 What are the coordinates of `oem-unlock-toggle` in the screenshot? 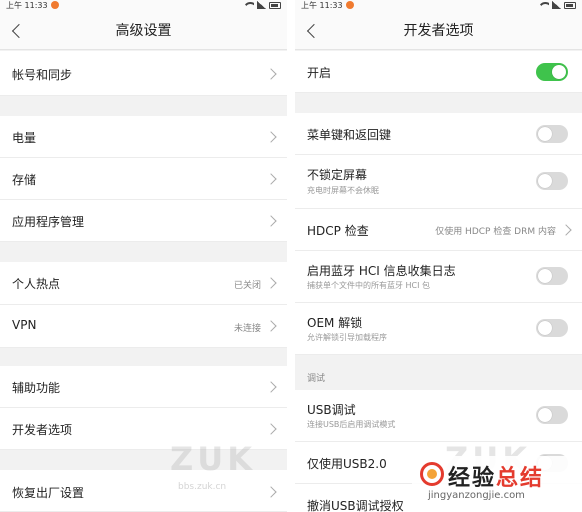 It's located at (552, 328).